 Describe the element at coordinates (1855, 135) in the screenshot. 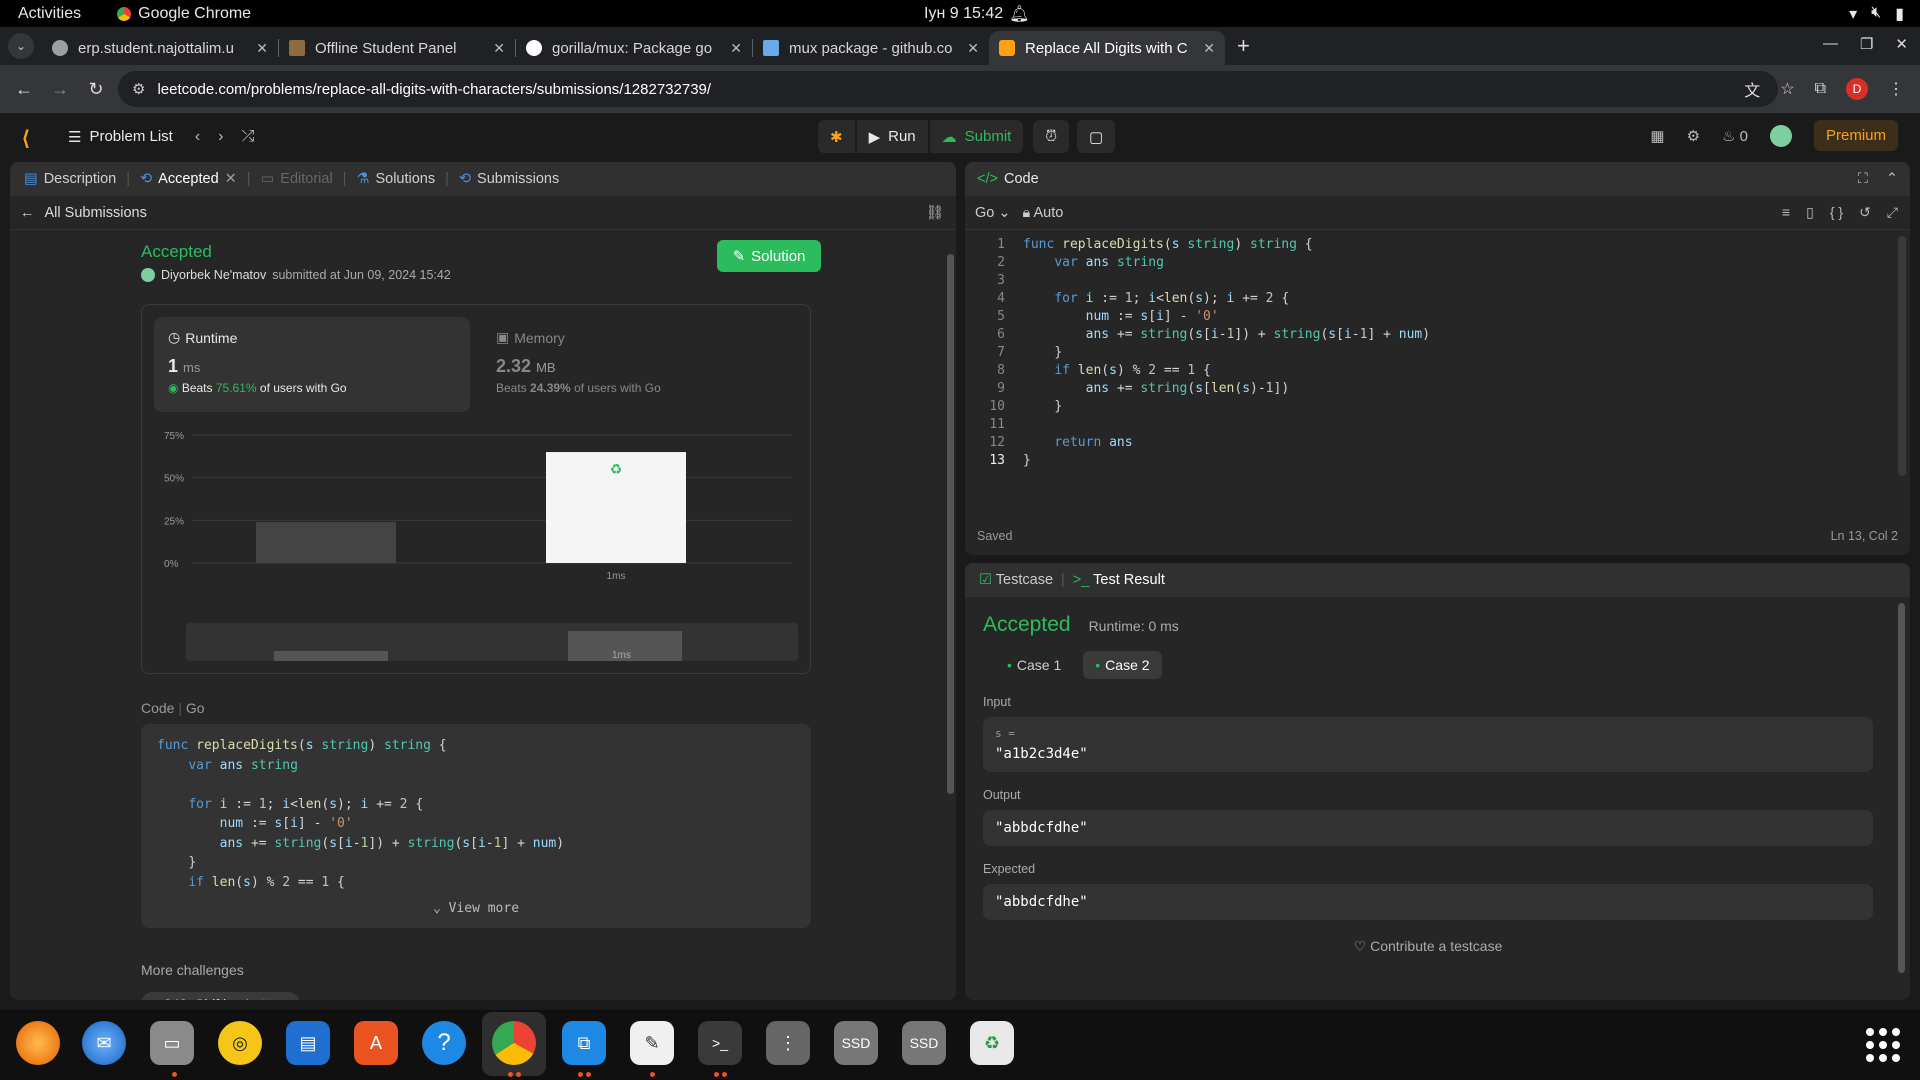

I see `premium-button: Premium` at that location.